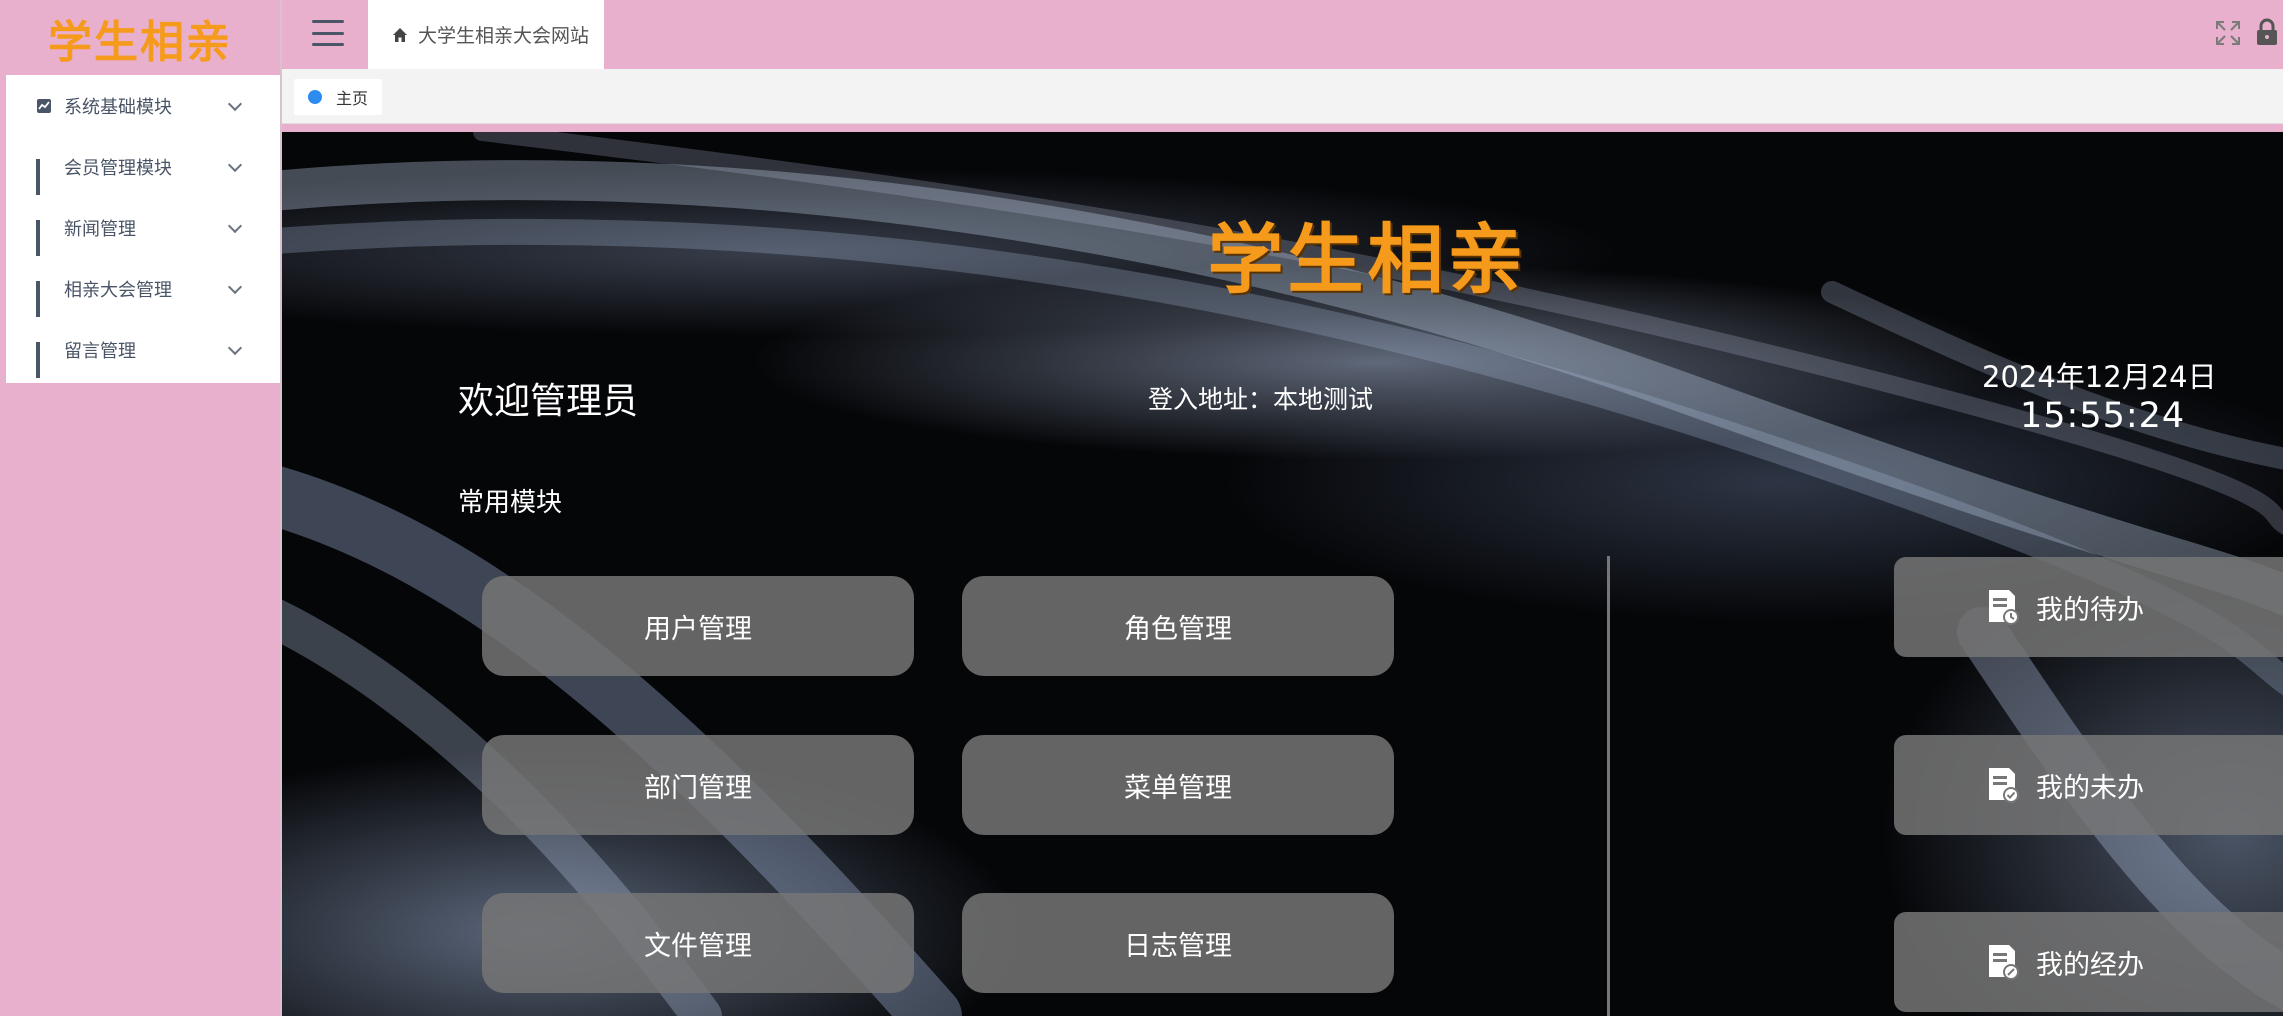 This screenshot has width=2283, height=1016. I want to click on sidebar: 学生相亲 系统基础模块 会员管理模块 新闻管理 相亲大会管理 留言管理, so click(140, 508).